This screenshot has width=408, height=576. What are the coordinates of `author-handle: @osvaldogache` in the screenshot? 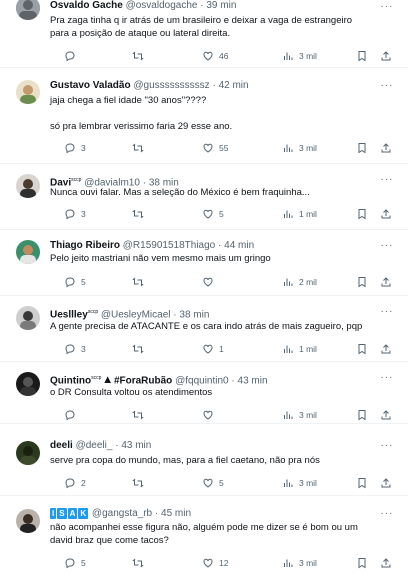 It's located at (162, 5).